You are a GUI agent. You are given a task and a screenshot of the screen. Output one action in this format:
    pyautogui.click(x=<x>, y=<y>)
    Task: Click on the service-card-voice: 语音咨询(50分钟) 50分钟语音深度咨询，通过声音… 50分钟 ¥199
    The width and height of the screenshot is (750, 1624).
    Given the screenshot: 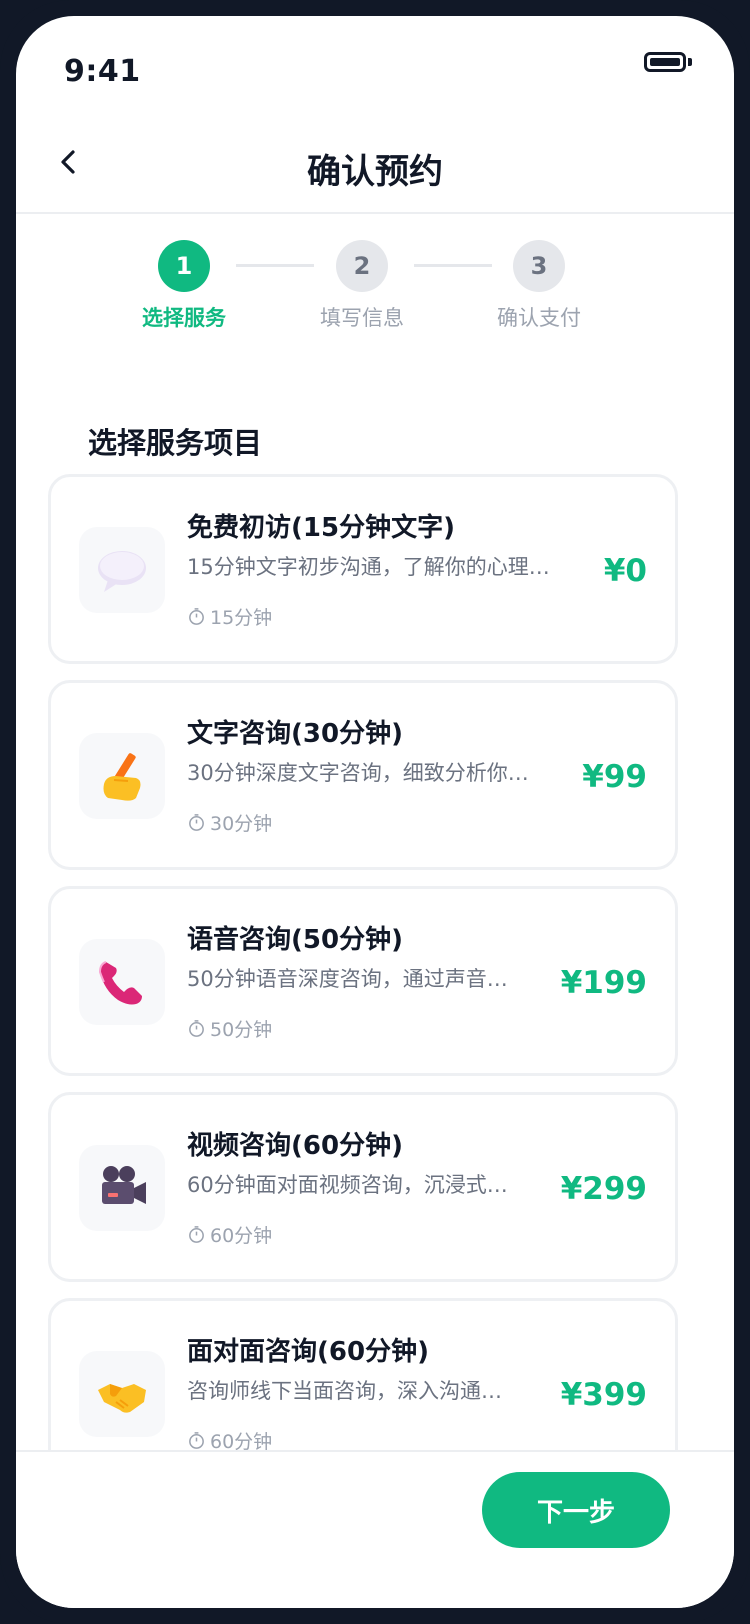 What is the action you would take?
    pyautogui.click(x=363, y=981)
    